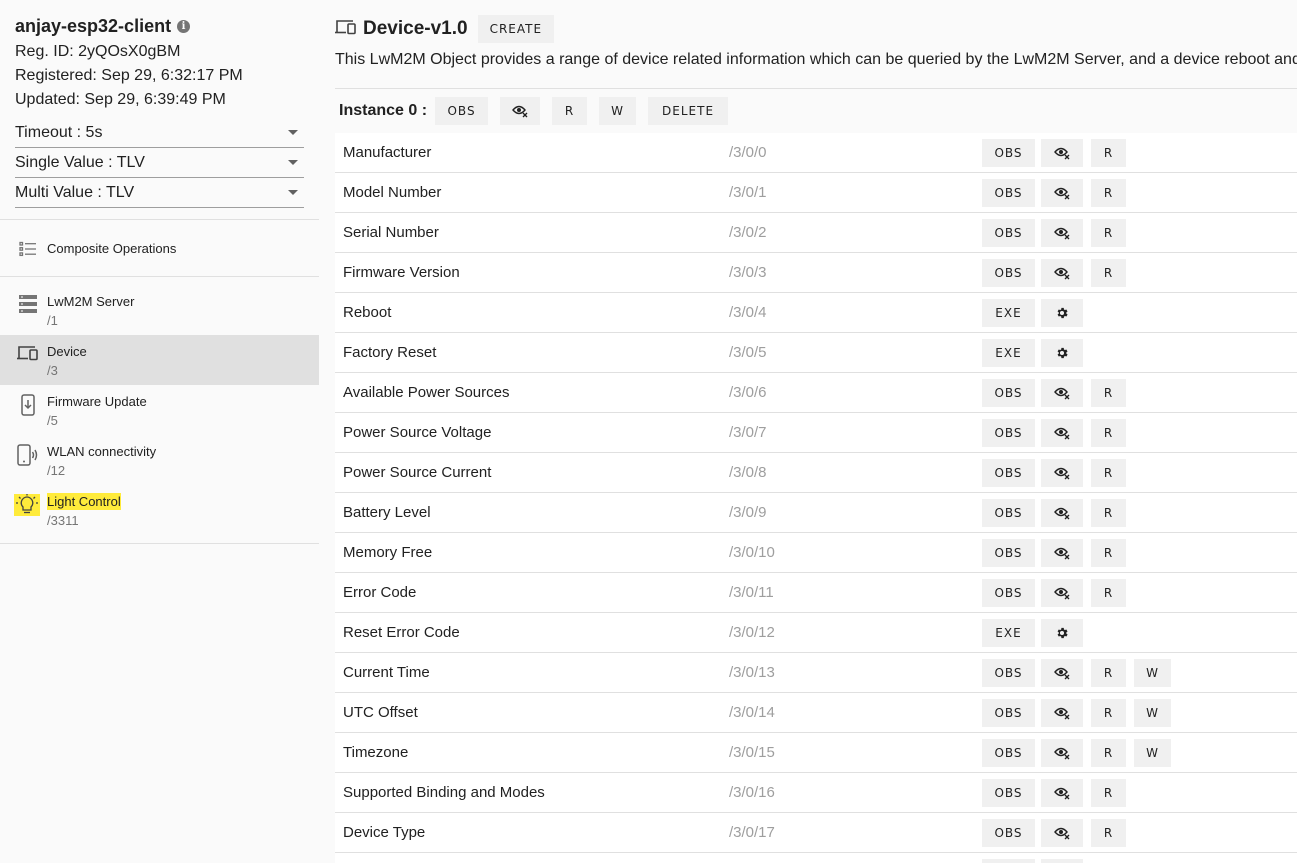 The width and height of the screenshot is (1297, 863). I want to click on resource-path: /3/0/16, so click(752, 792).